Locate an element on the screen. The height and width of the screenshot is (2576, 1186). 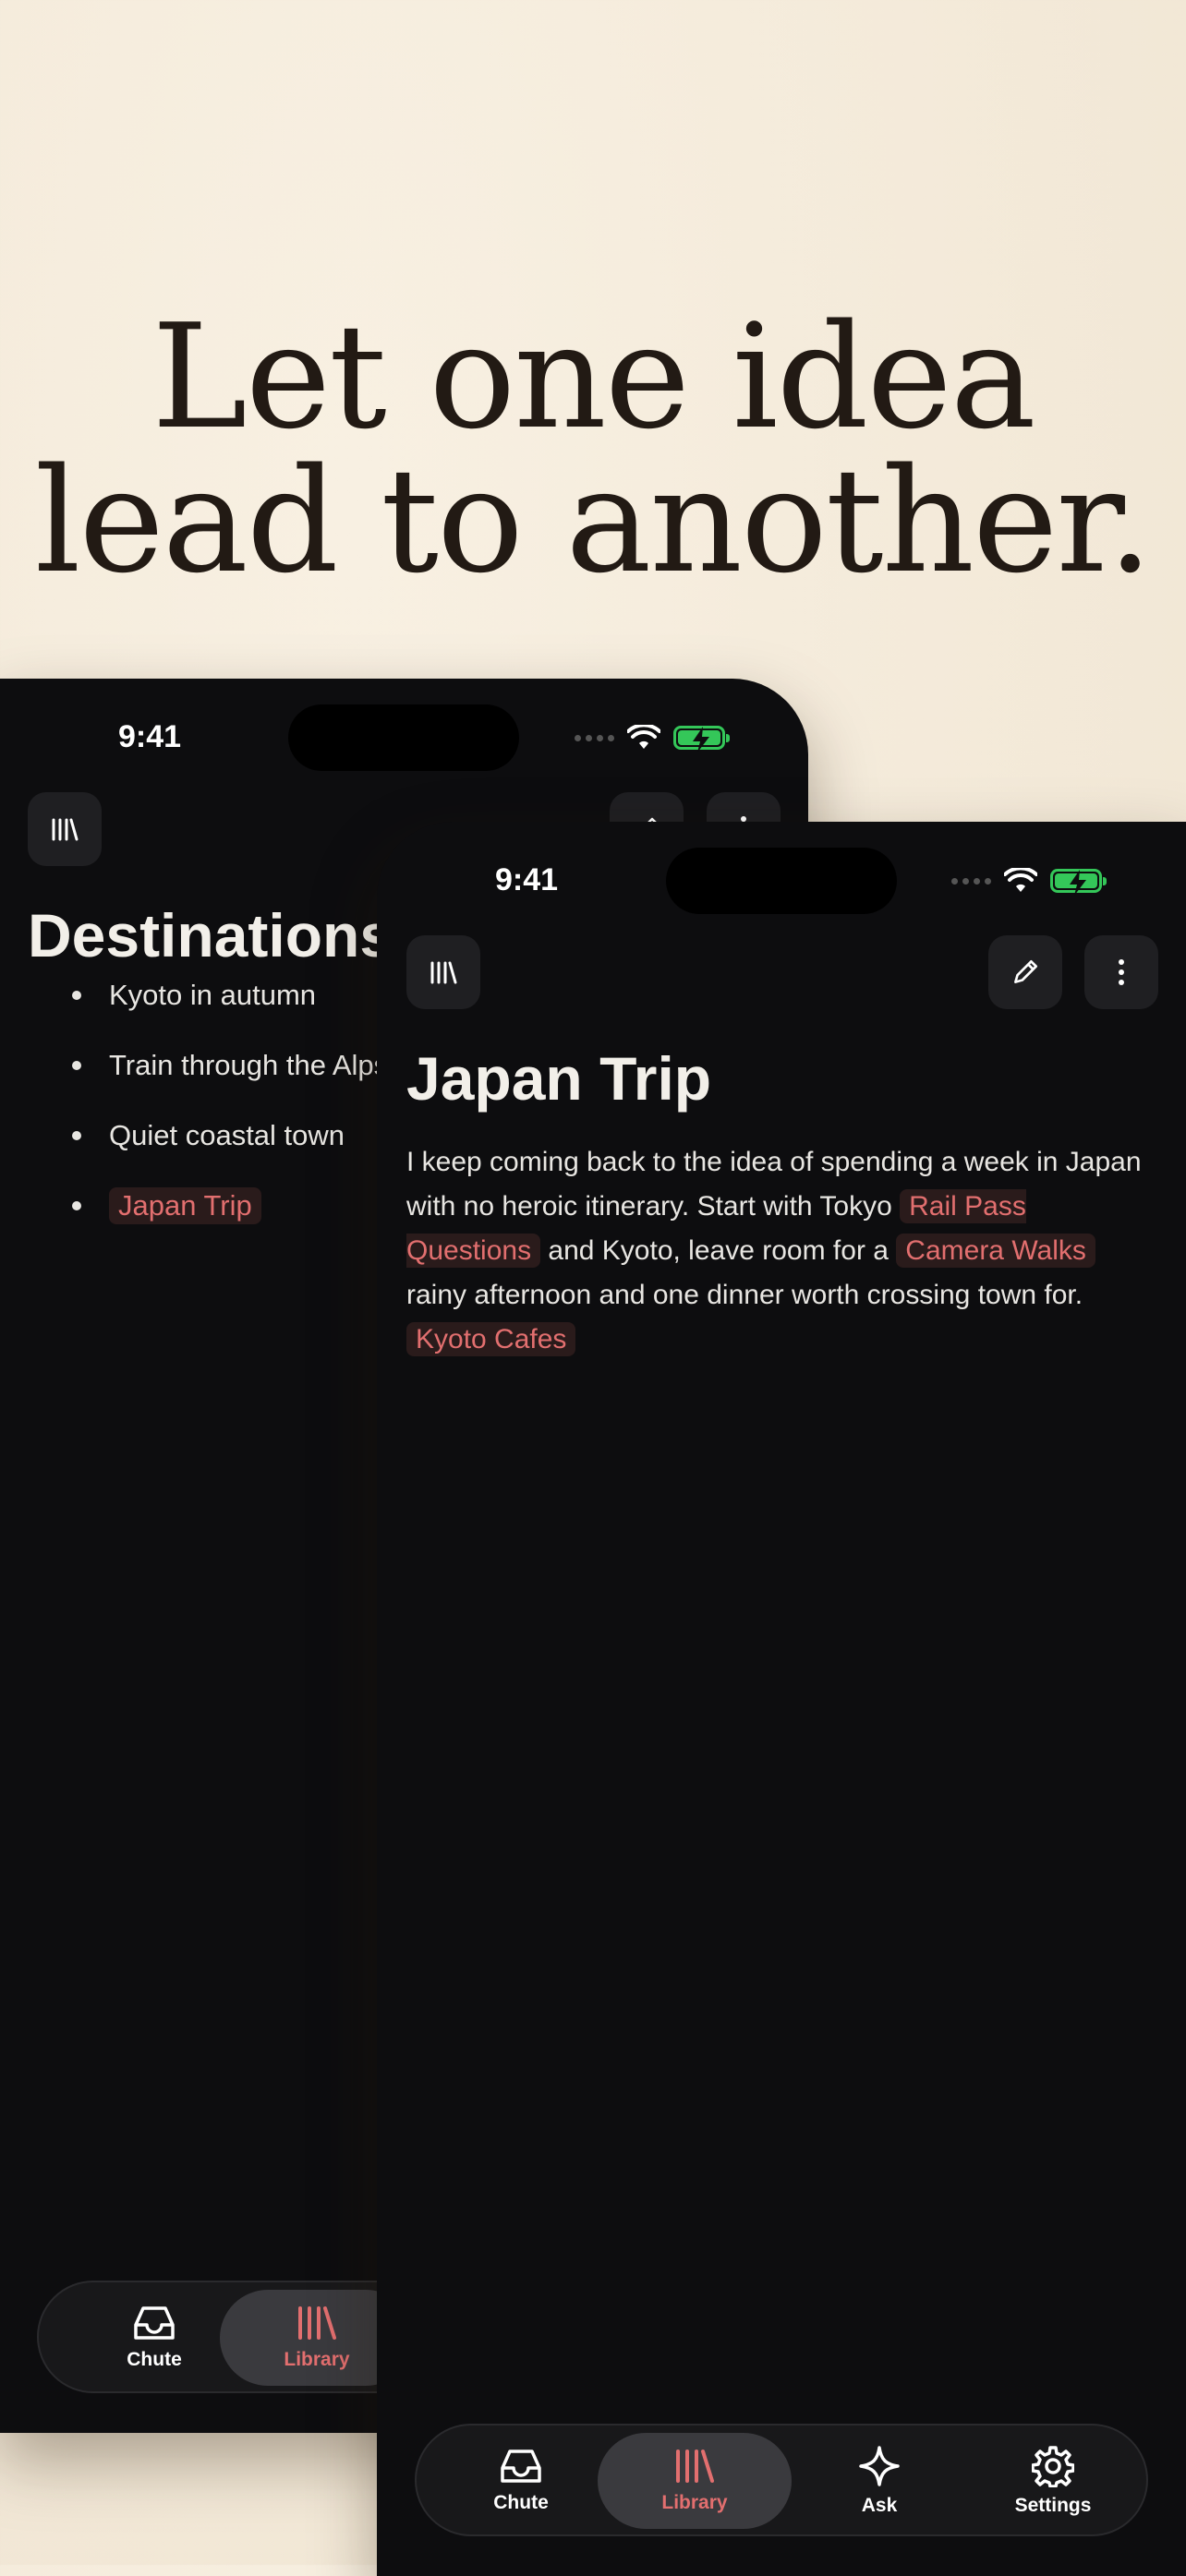
more-icon is located at coordinates (1122, 972).